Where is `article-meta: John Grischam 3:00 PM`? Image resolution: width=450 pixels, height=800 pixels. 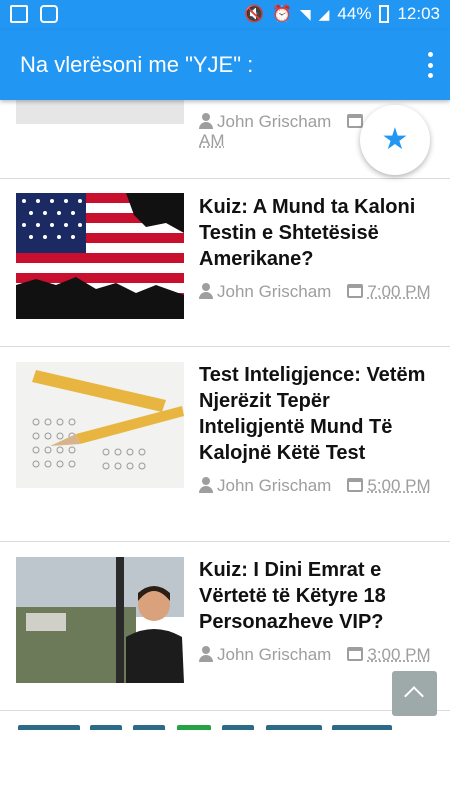 article-meta: John Grischam 3:00 PM is located at coordinates (319, 654).